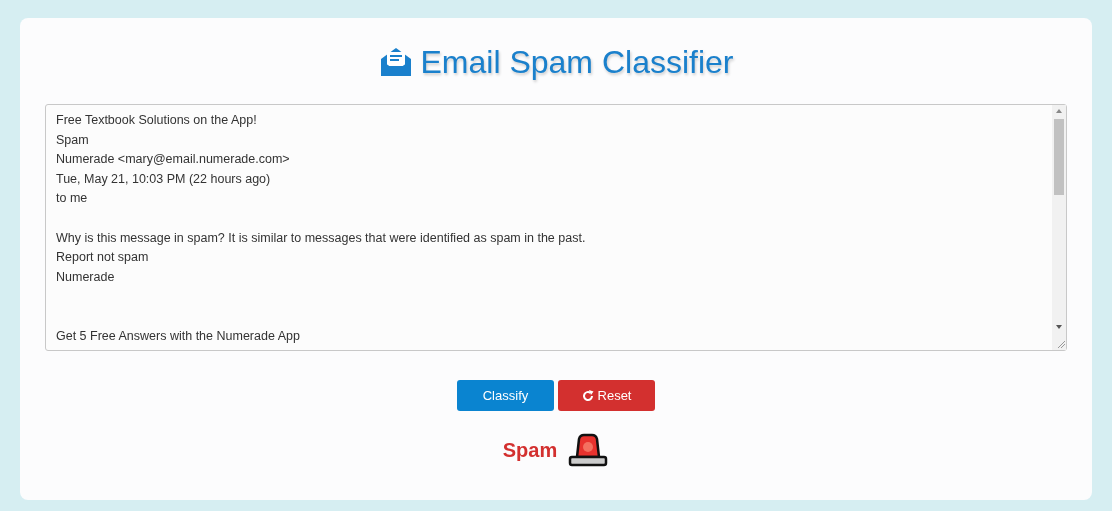 This screenshot has height=511, width=1112. What do you see at coordinates (530, 450) in the screenshot?
I see `result-label: Spam` at bounding box center [530, 450].